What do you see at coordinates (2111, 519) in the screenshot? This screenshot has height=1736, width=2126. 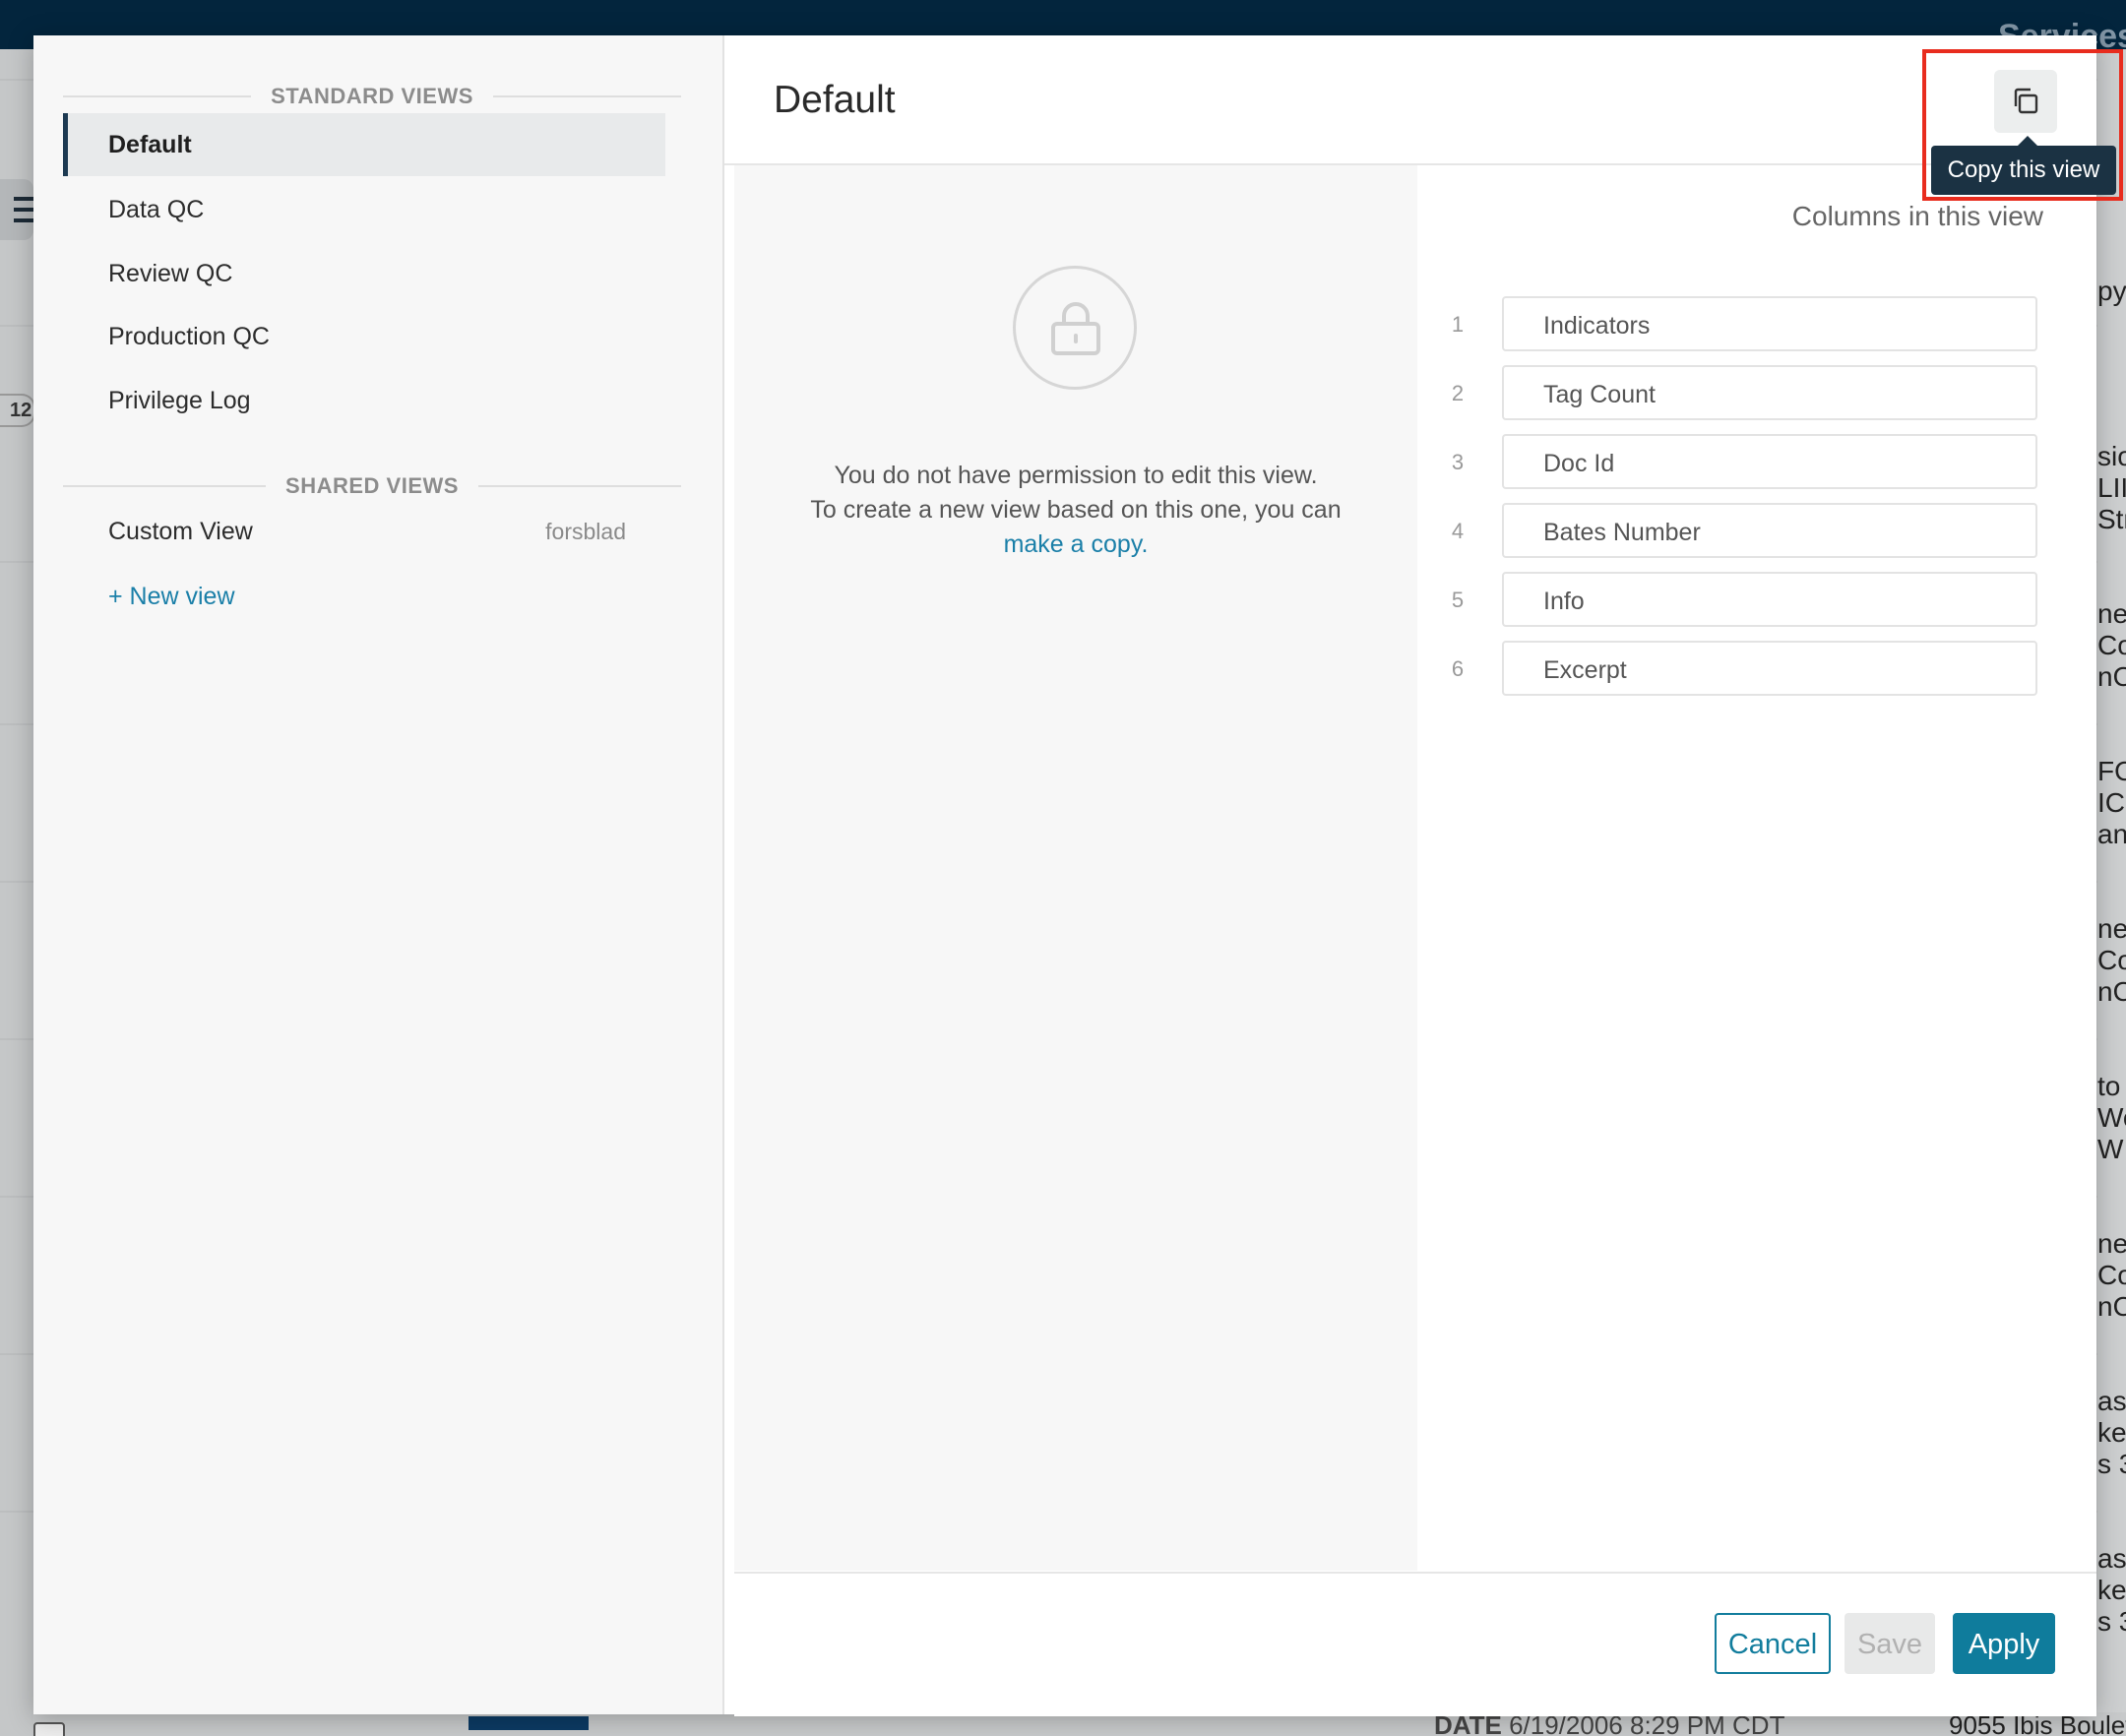 I see `bg-text-fragment: Stre` at bounding box center [2111, 519].